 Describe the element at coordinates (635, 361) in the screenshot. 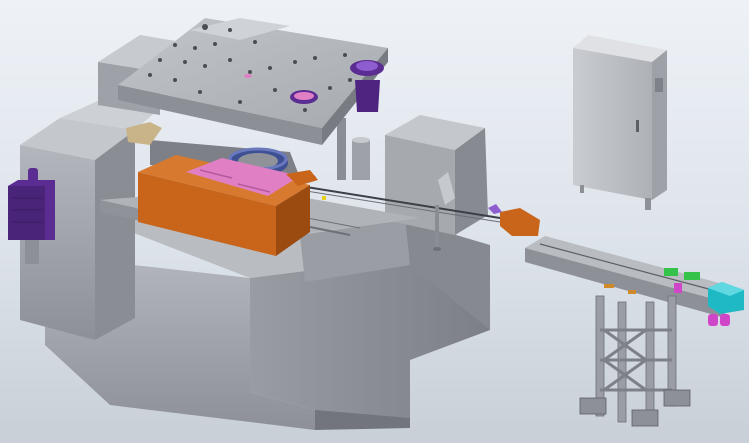

I see `conveyor-support-stand` at that location.